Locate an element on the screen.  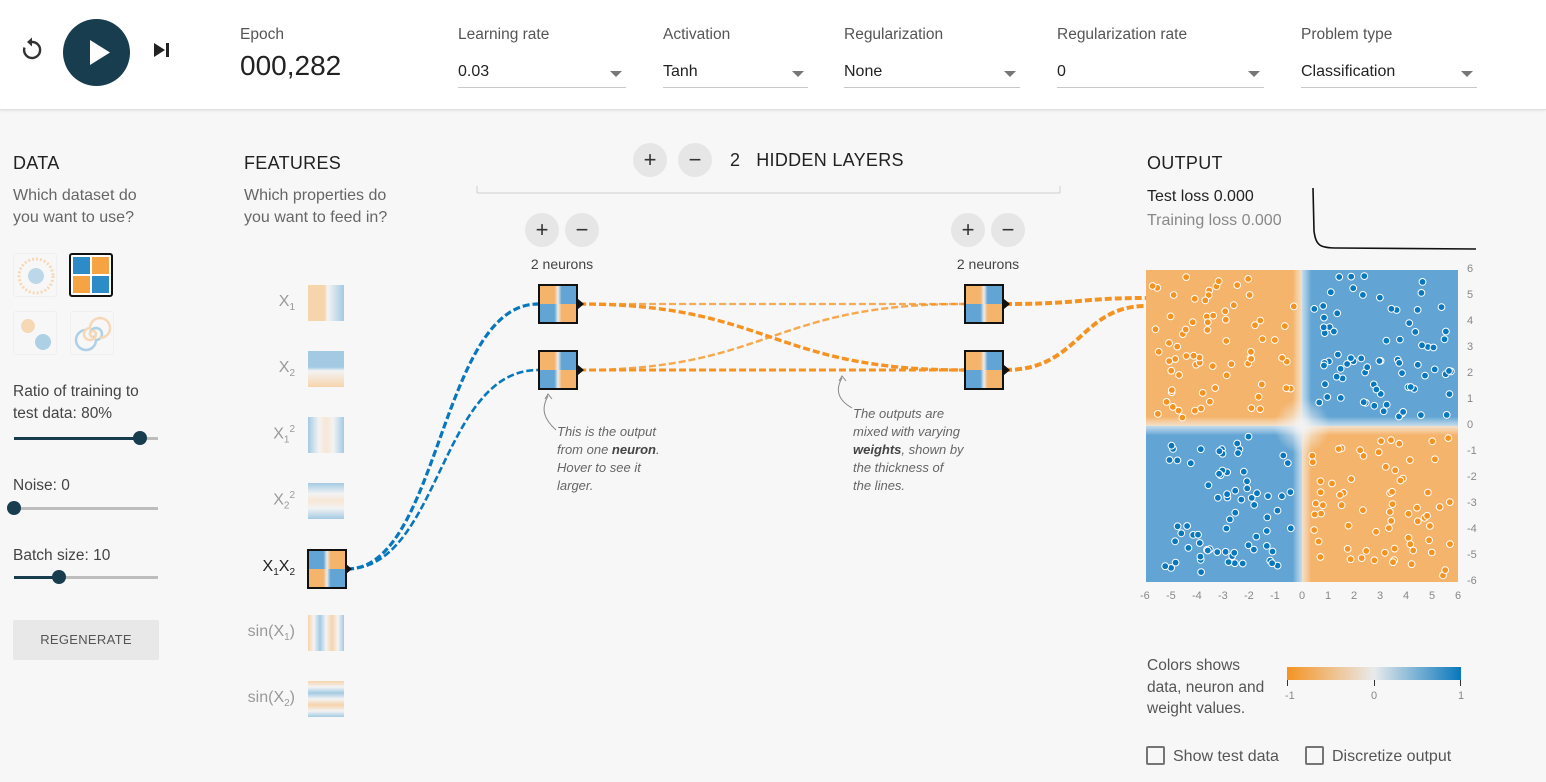
feature-sin-x2 is located at coordinates (326, 699).